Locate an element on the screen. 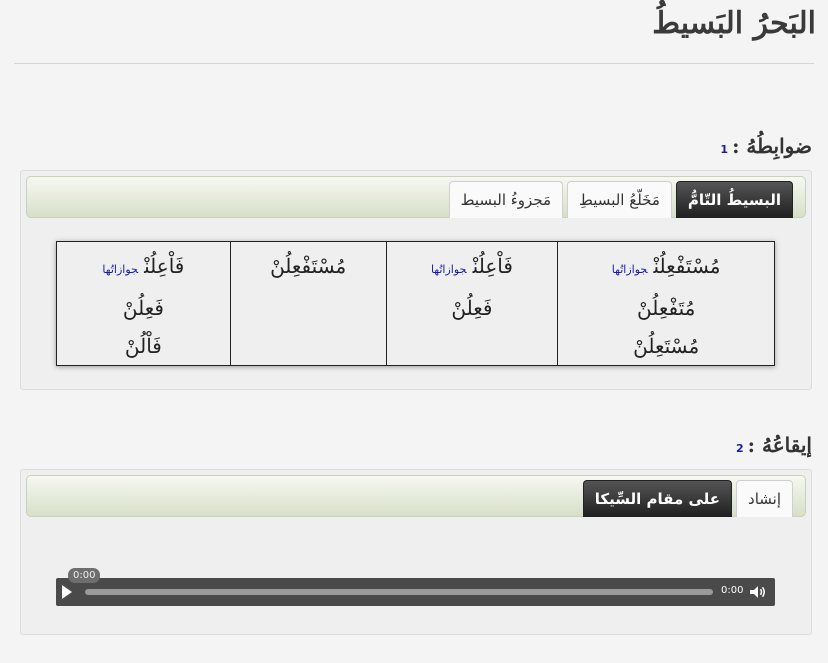 The width and height of the screenshot is (828, 663). meter-foot-text: مُتَفْعِلُنْ is located at coordinates (666, 308).